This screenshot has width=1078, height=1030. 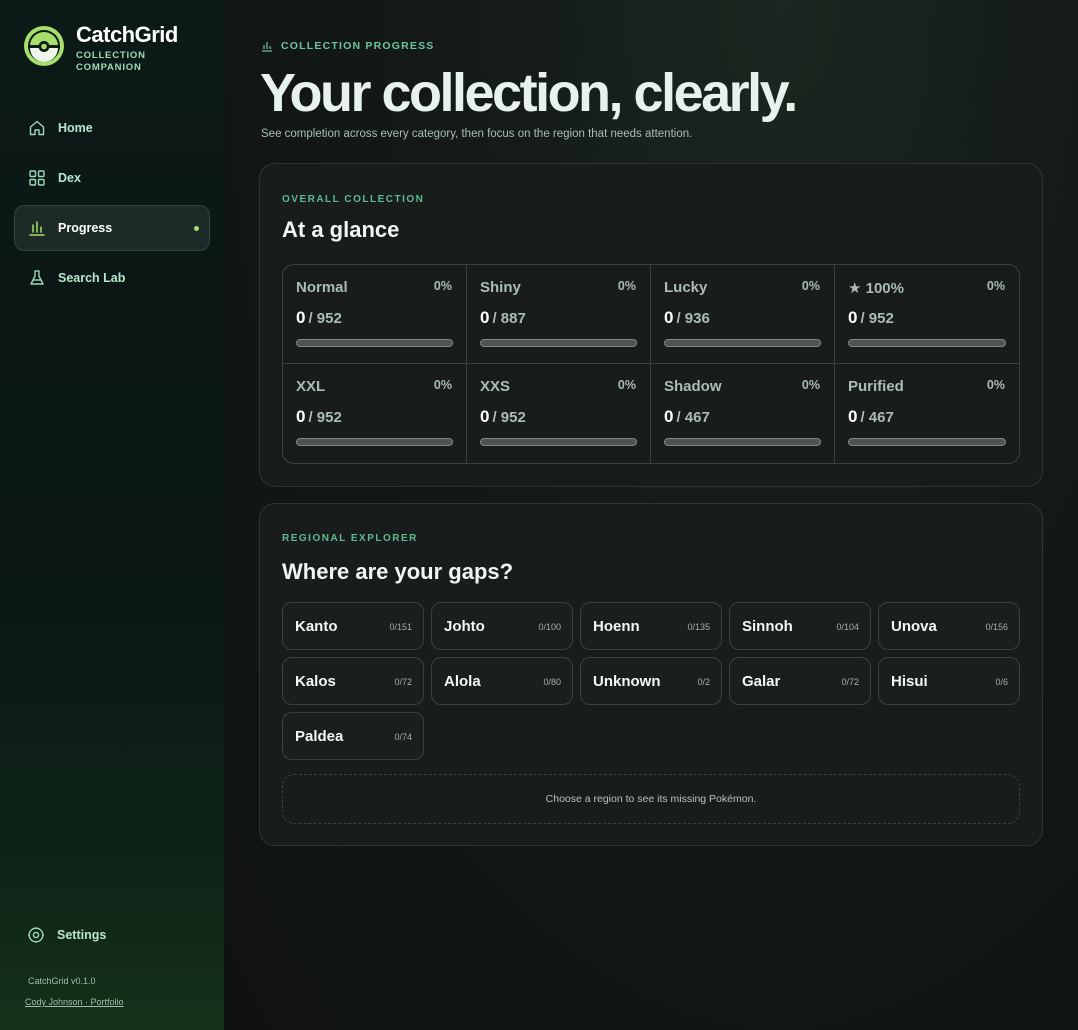 I want to click on region-name: Hisui, so click(x=909, y=681).